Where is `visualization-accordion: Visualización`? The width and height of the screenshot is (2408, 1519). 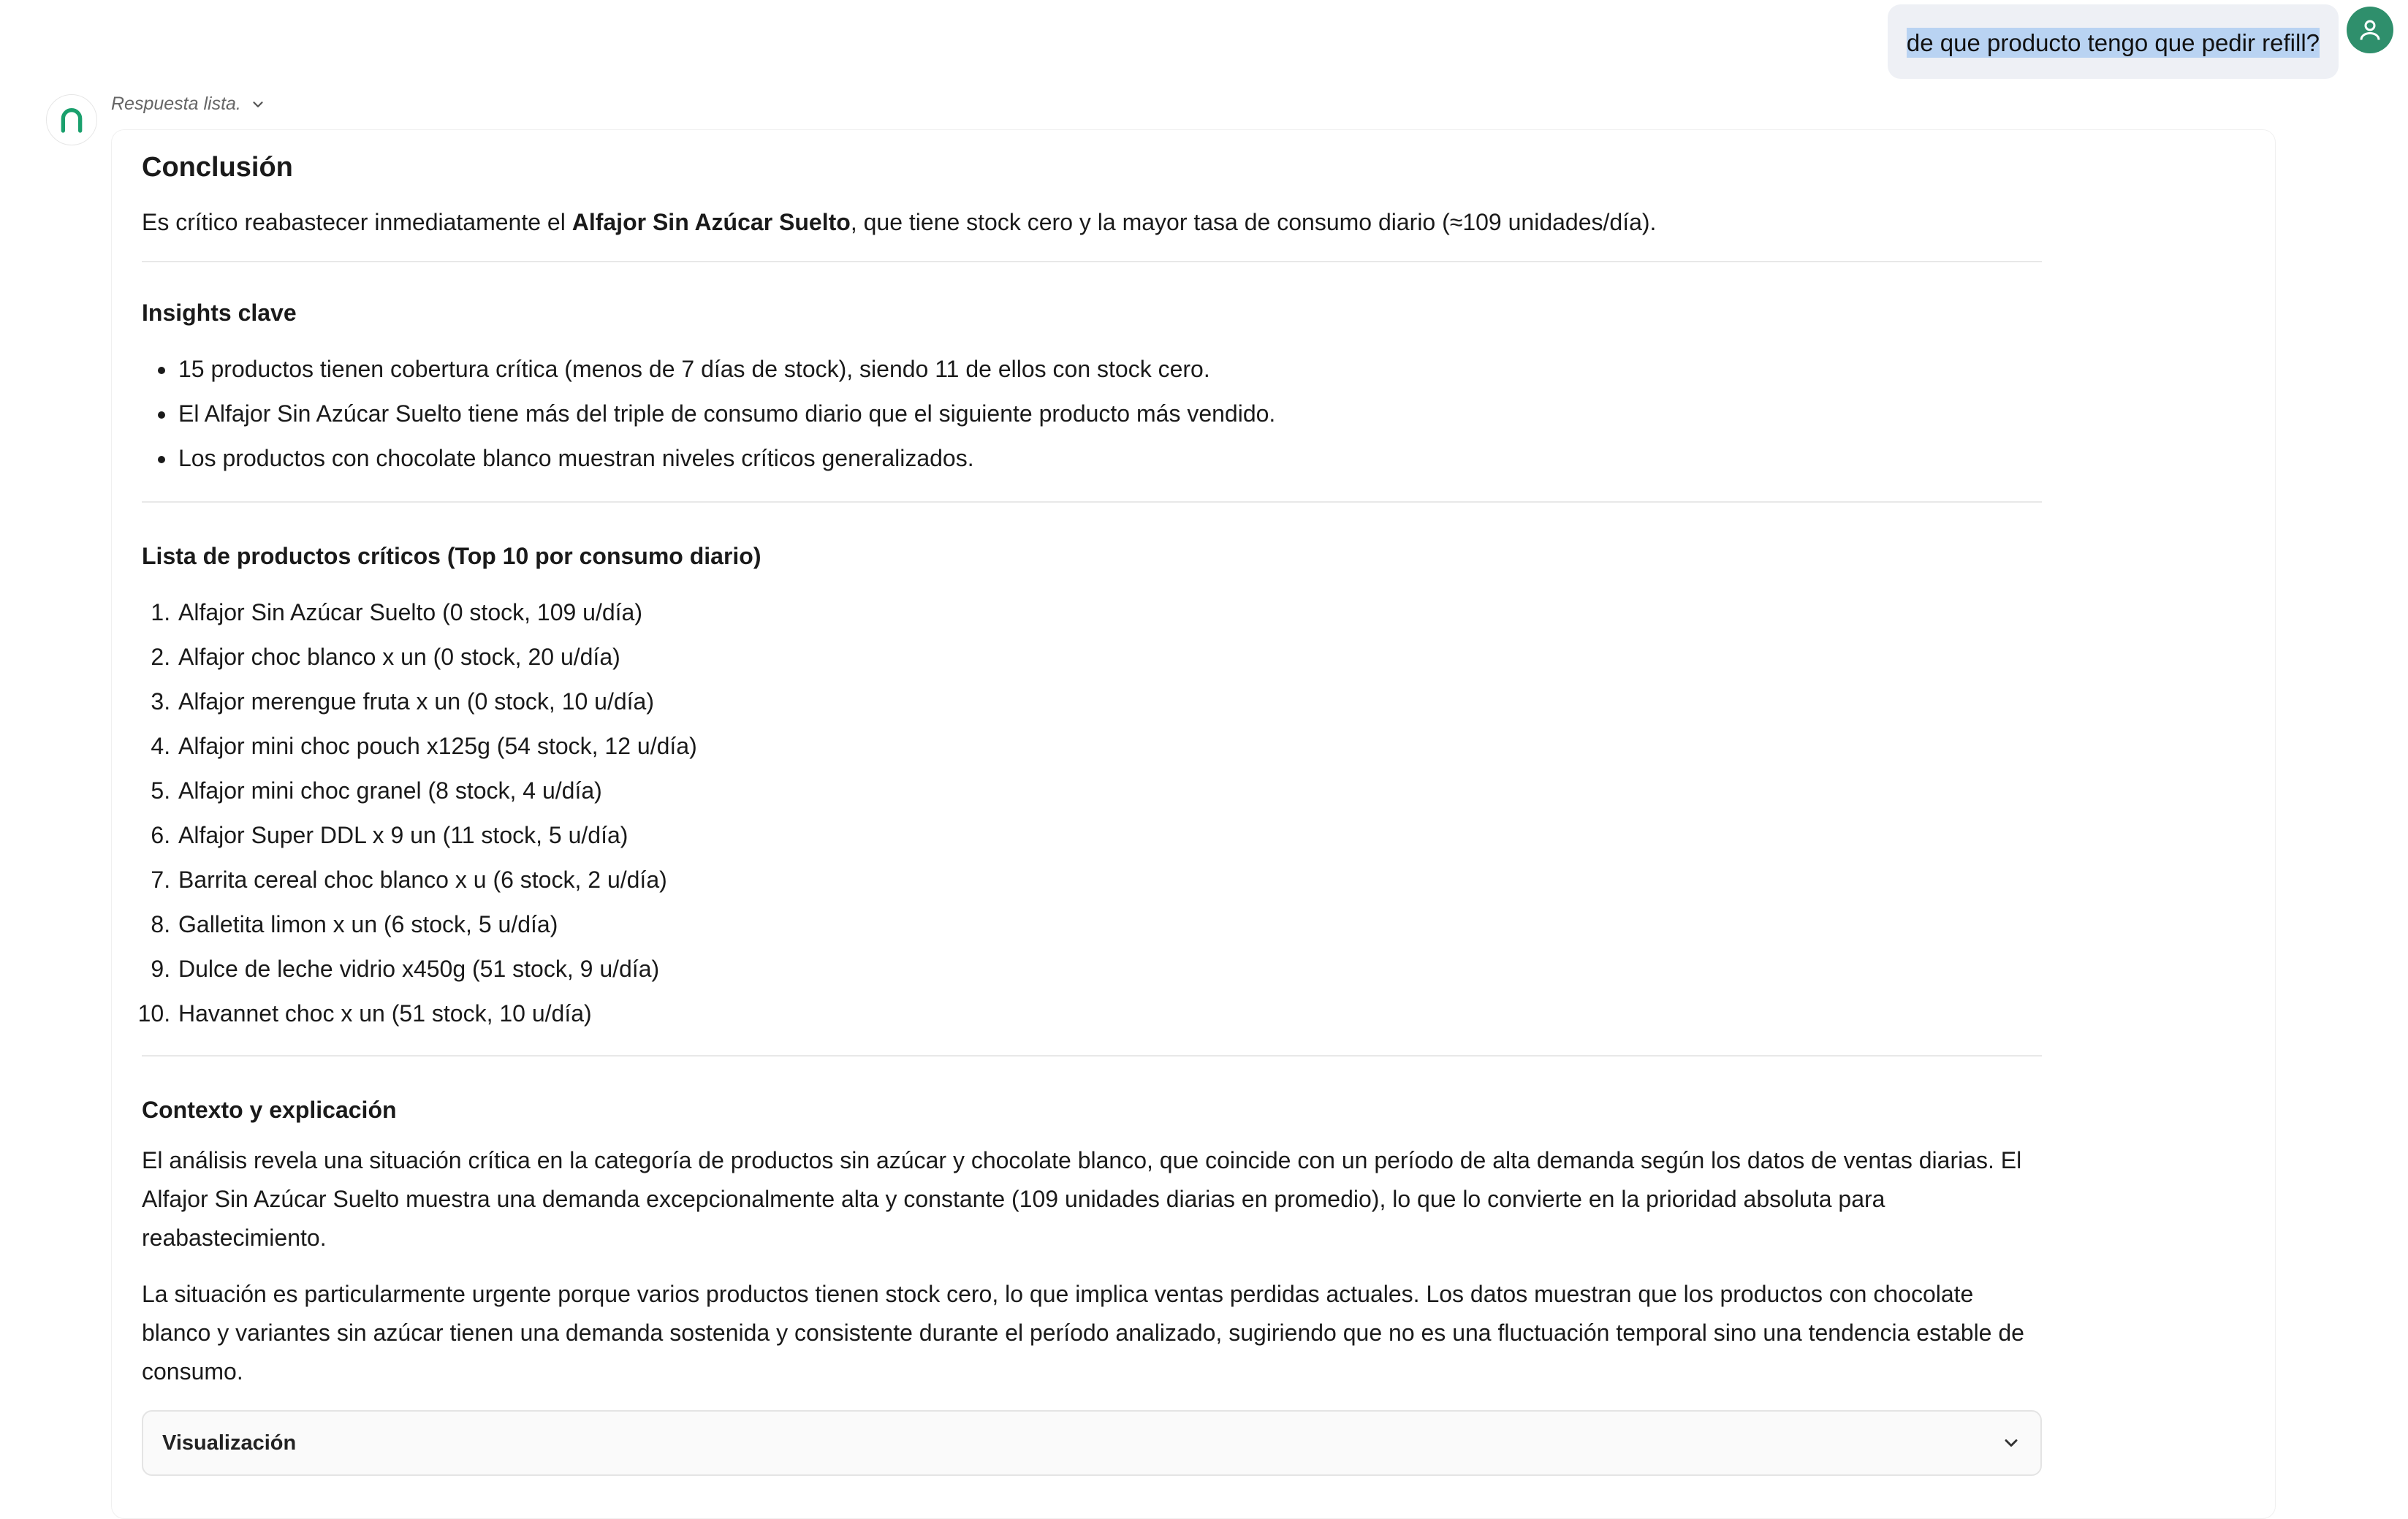 visualization-accordion: Visualización is located at coordinates (1092, 1443).